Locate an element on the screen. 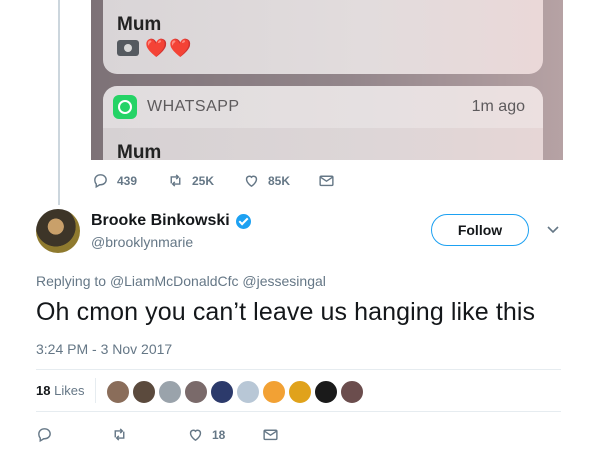 This screenshot has height=471, width=600. author-name: Brooke Binkowski is located at coordinates (171, 221).